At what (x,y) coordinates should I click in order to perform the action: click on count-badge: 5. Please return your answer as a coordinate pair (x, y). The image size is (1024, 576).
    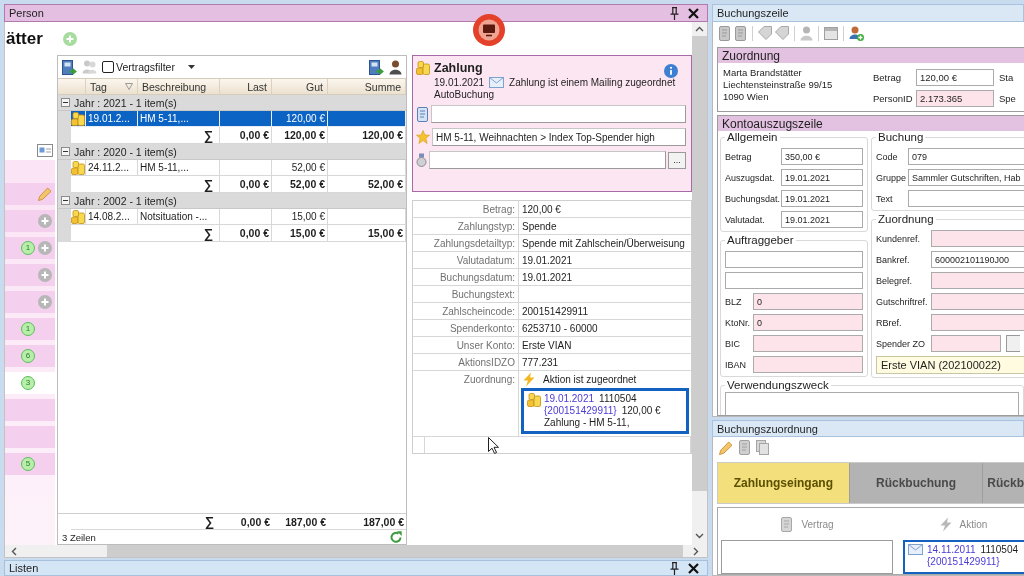
    Looking at the image, I should click on (28, 464).